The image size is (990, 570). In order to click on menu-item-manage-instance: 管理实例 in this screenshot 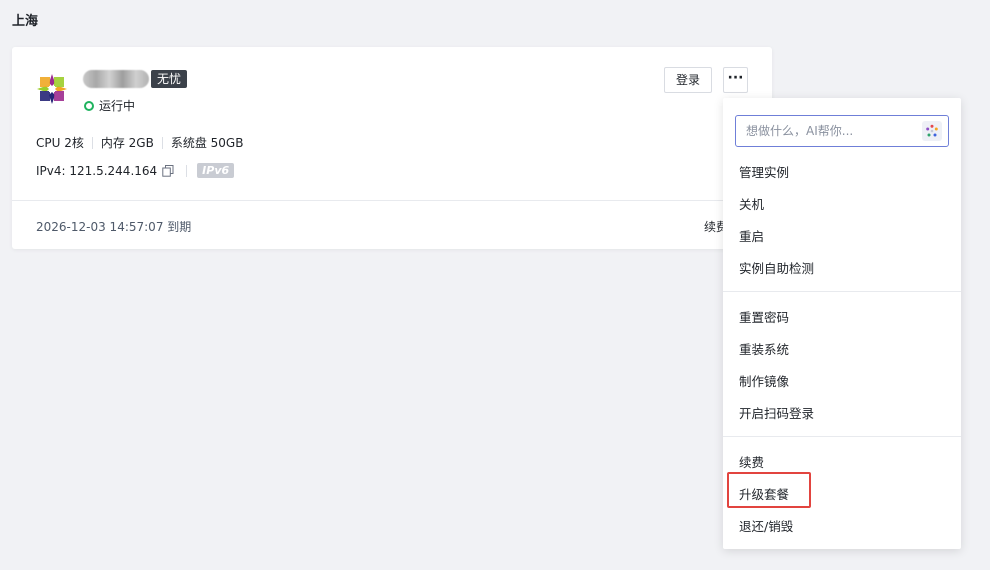, I will do `click(764, 171)`.